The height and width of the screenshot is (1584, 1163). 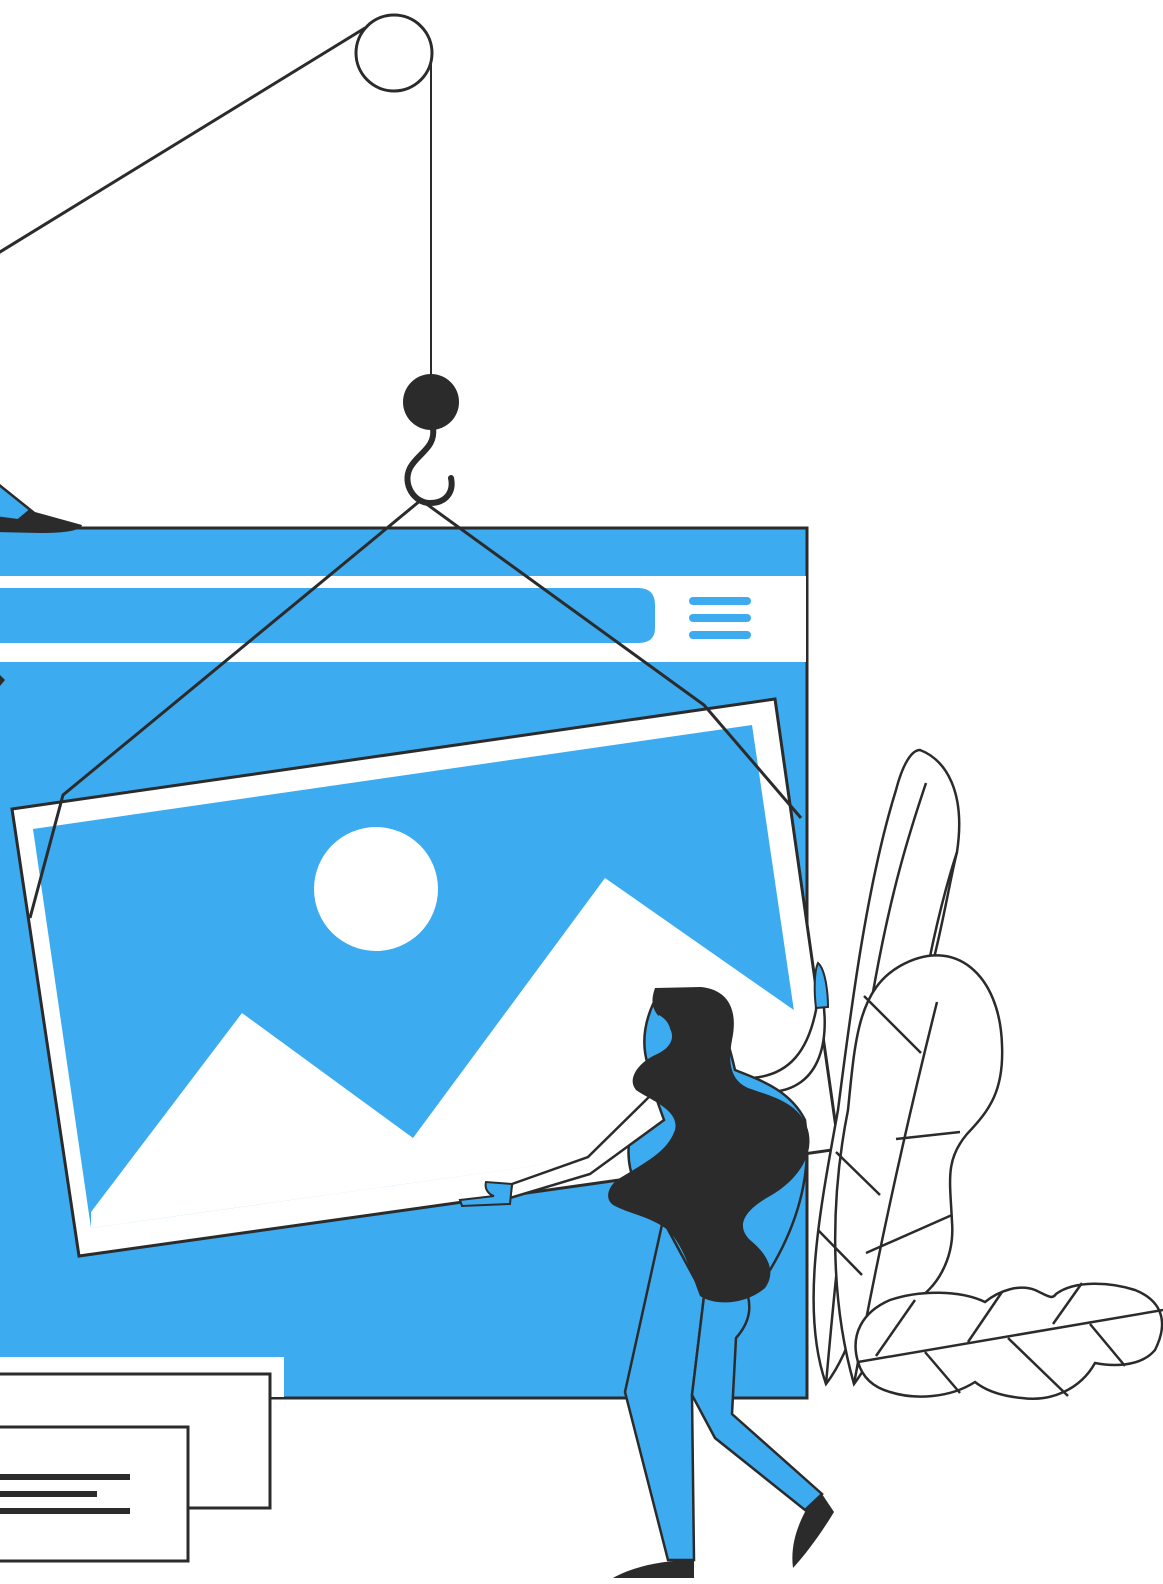 I want to click on crane-arm, so click(x=183, y=140).